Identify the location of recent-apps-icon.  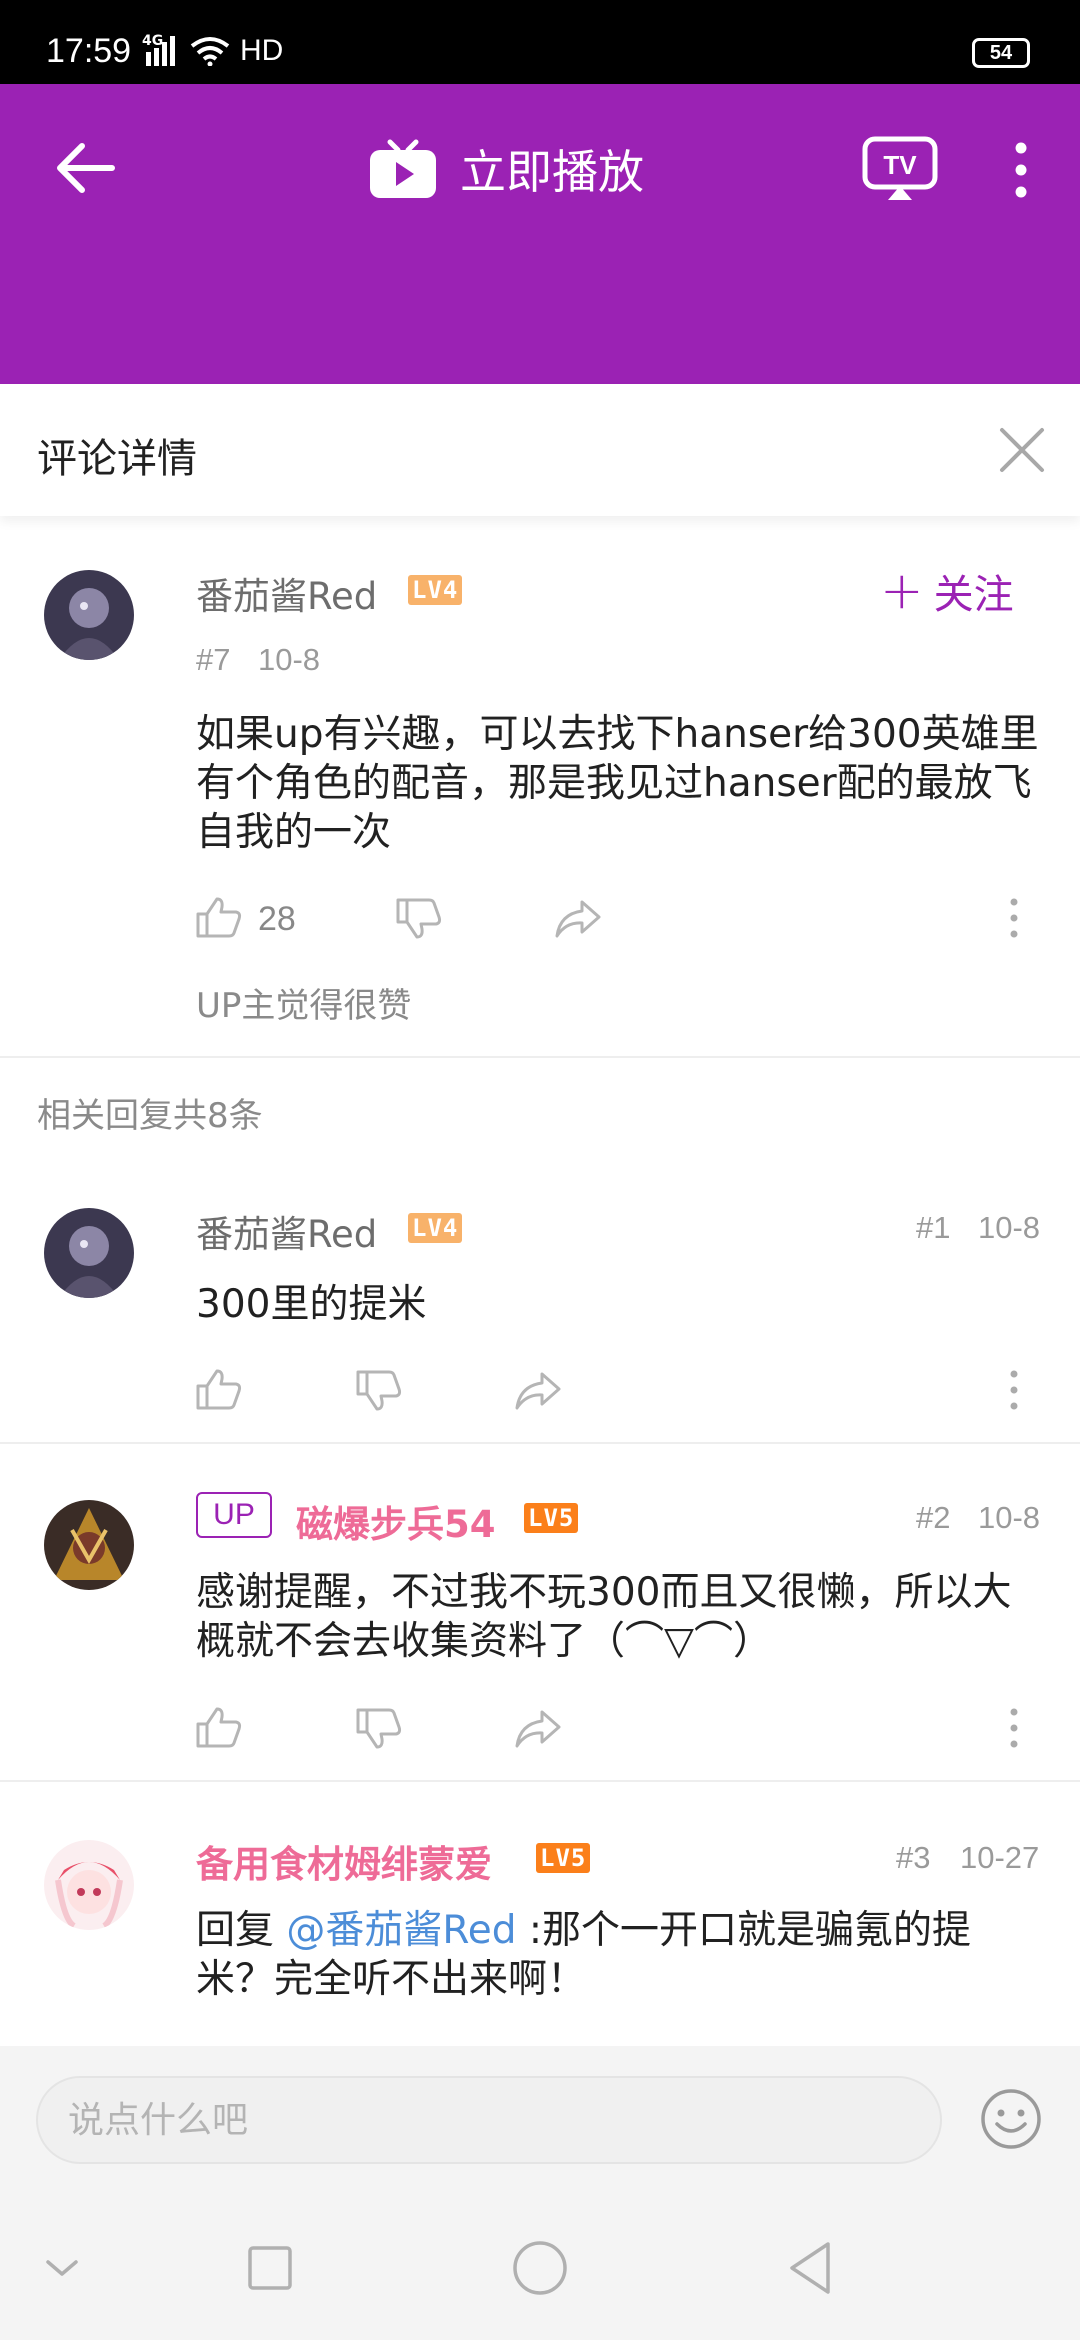
(270, 2268).